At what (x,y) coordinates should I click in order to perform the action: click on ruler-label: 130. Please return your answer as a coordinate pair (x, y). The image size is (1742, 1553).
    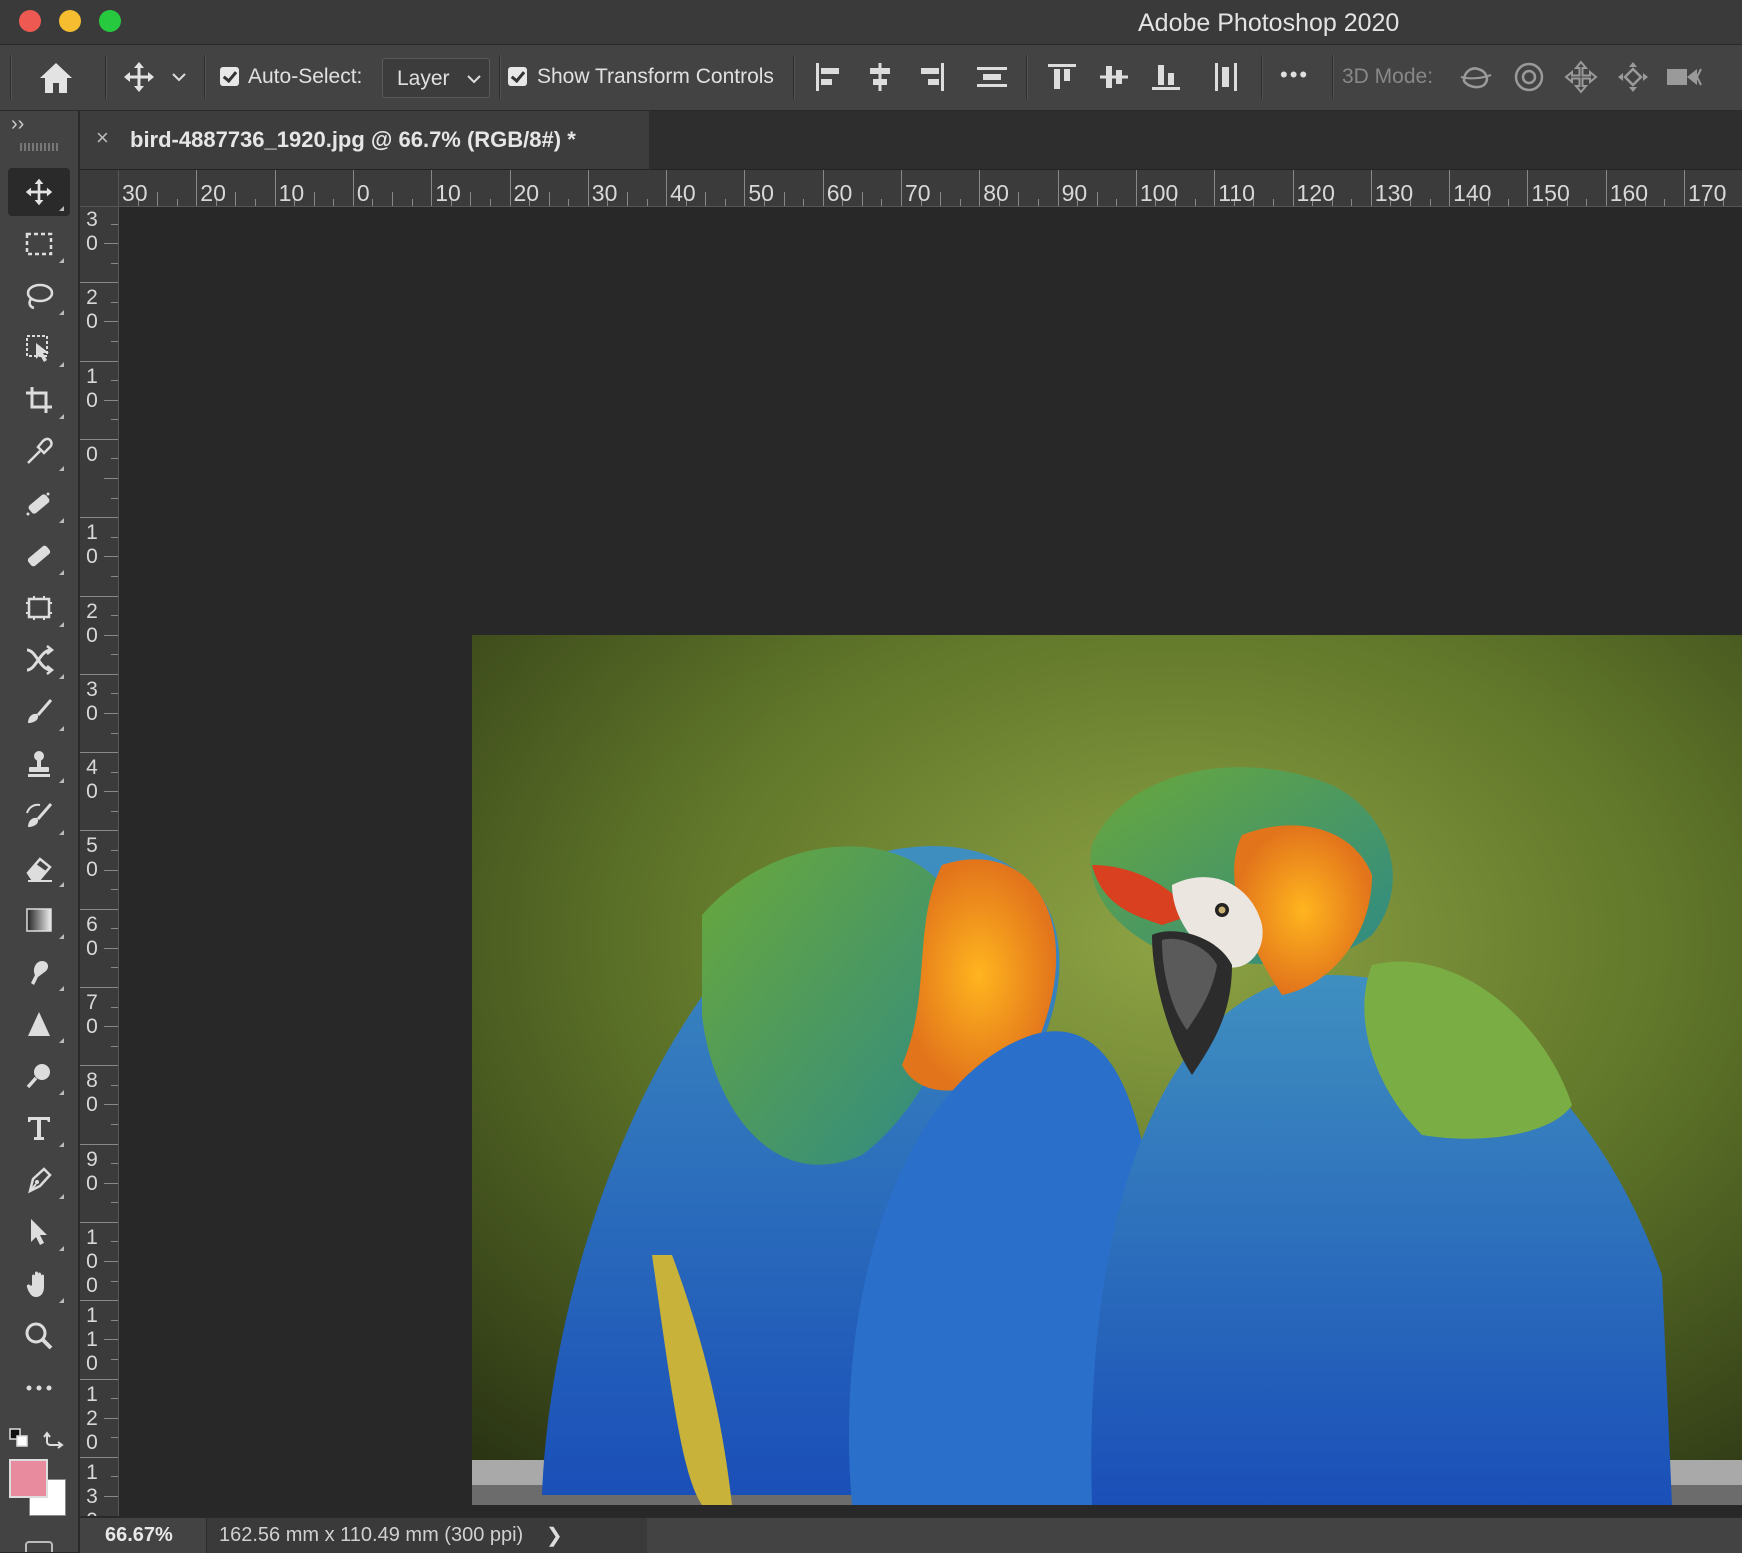
    Looking at the image, I should click on (1394, 193).